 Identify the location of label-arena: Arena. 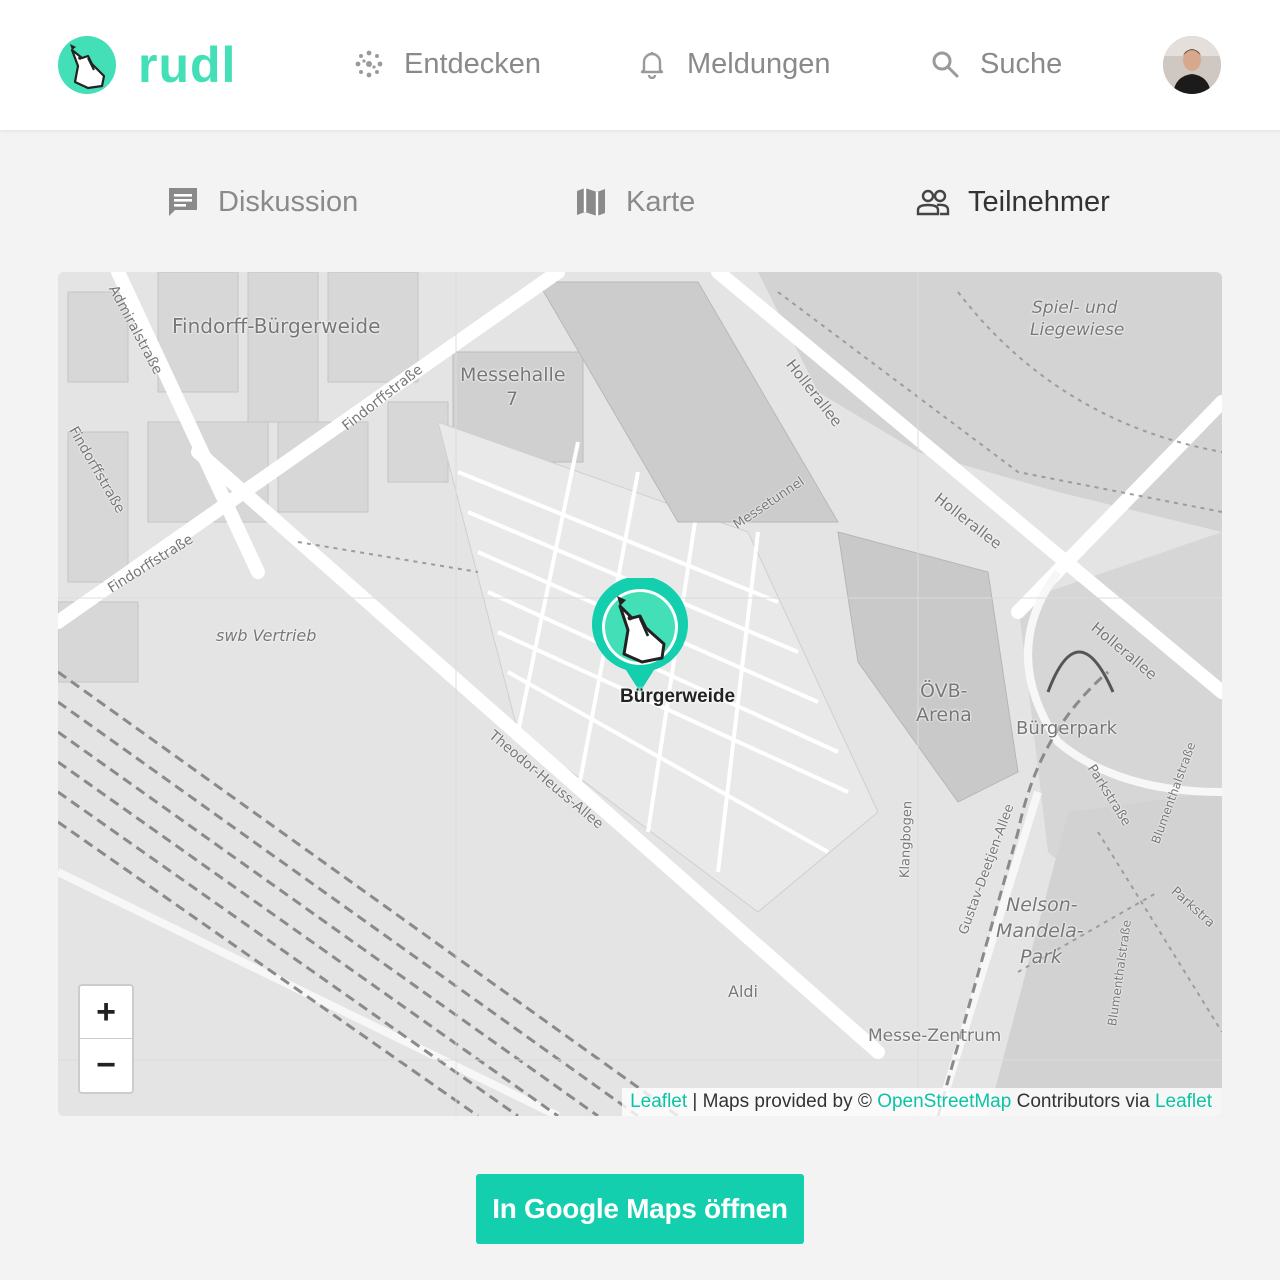
(944, 715).